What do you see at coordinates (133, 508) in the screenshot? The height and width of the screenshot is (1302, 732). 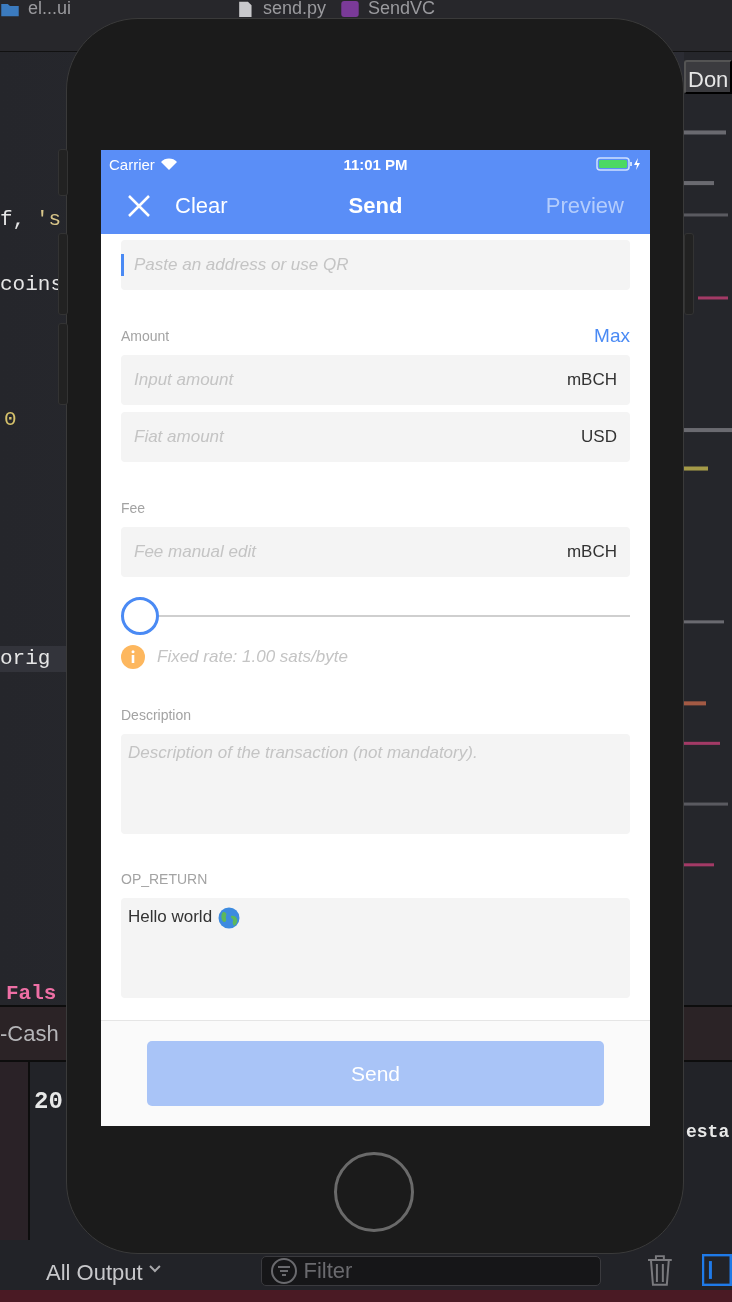 I see `field-label: Fee` at bounding box center [133, 508].